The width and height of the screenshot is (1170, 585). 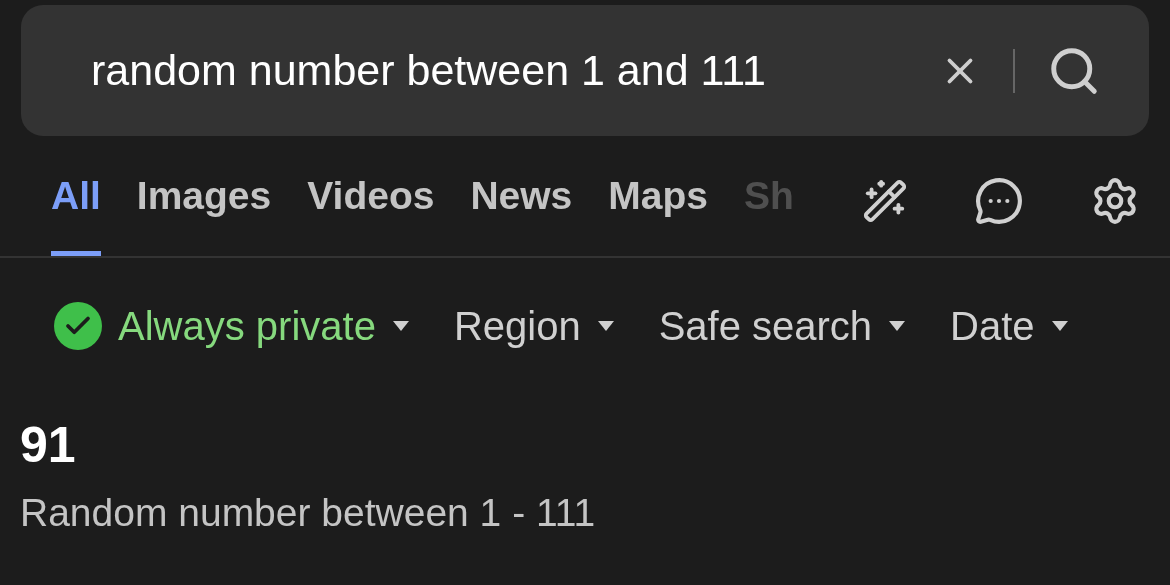 I want to click on filter-dropdown: Region, so click(x=534, y=326).